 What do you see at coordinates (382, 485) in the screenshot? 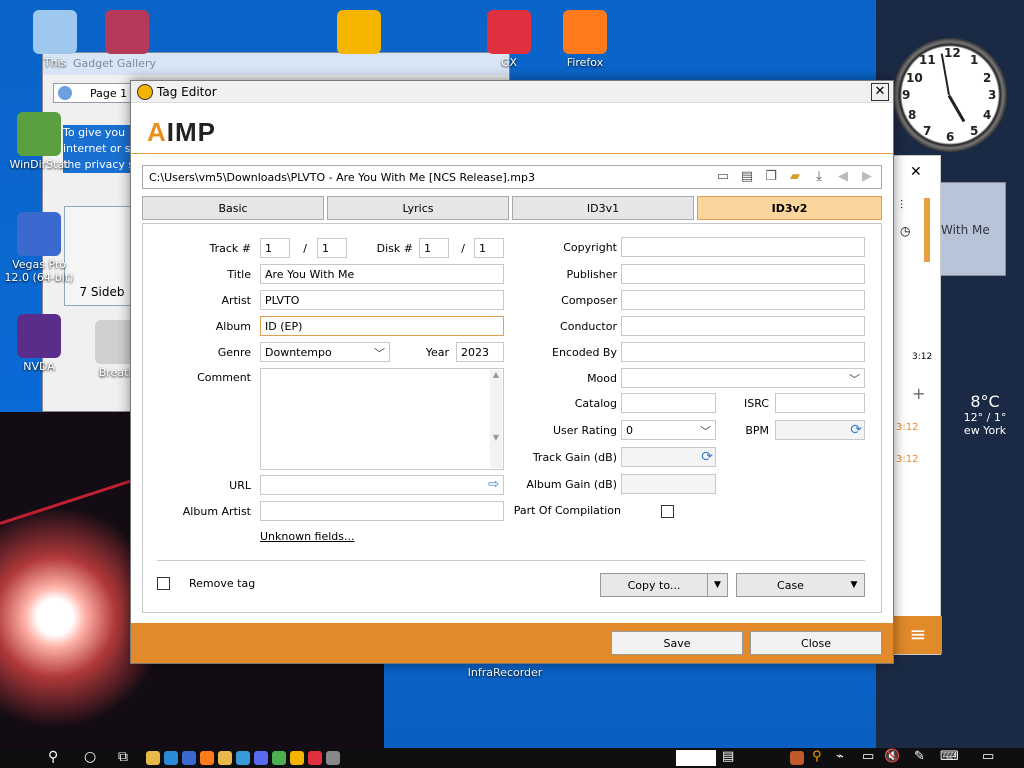
I see `url-field: ⇨` at bounding box center [382, 485].